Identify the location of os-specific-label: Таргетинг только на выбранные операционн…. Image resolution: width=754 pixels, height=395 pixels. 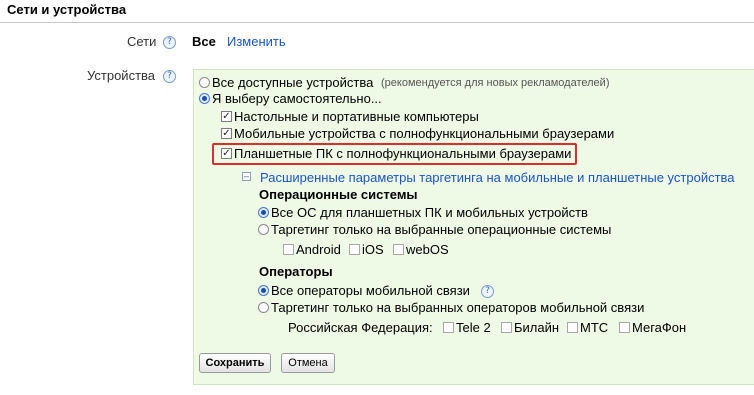
(441, 229).